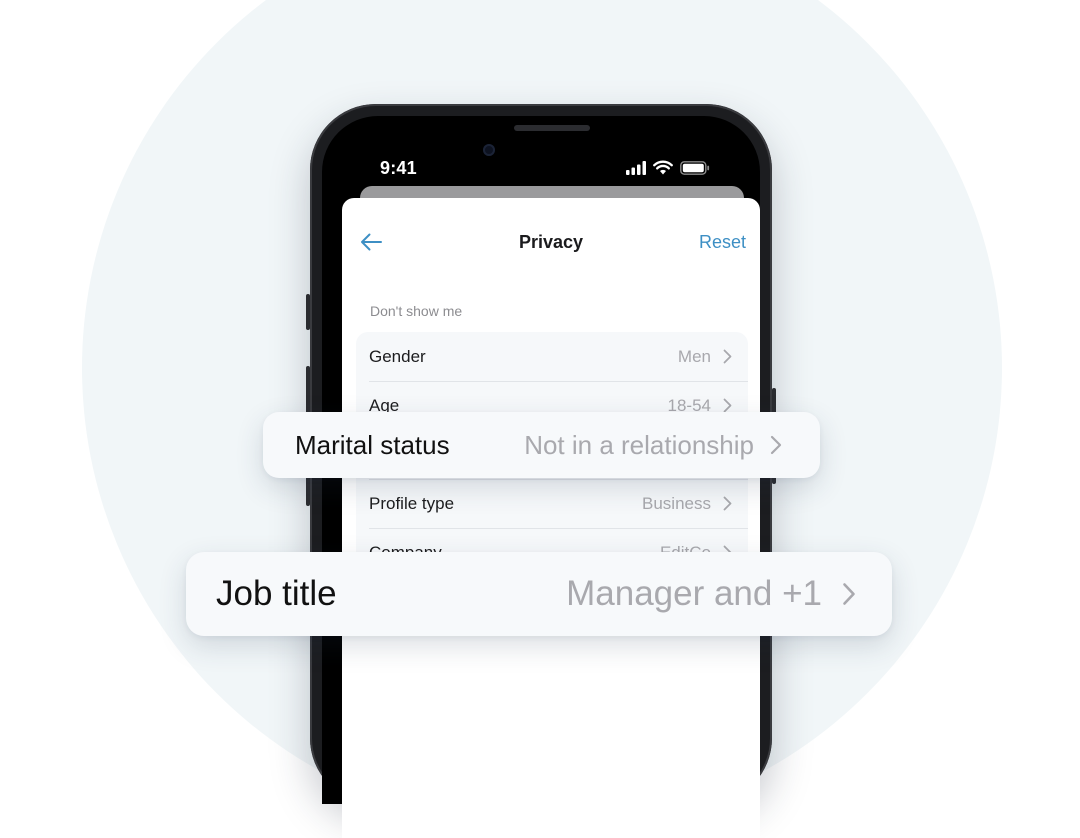 This screenshot has width=1080, height=838. What do you see at coordinates (416, 311) in the screenshot?
I see `section-label: Don't show me` at bounding box center [416, 311].